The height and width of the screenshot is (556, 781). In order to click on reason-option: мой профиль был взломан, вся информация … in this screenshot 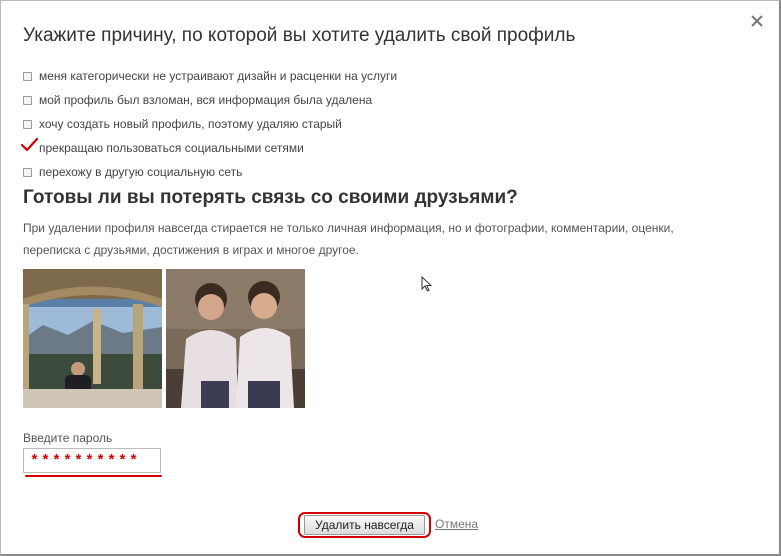, I will do `click(210, 100)`.